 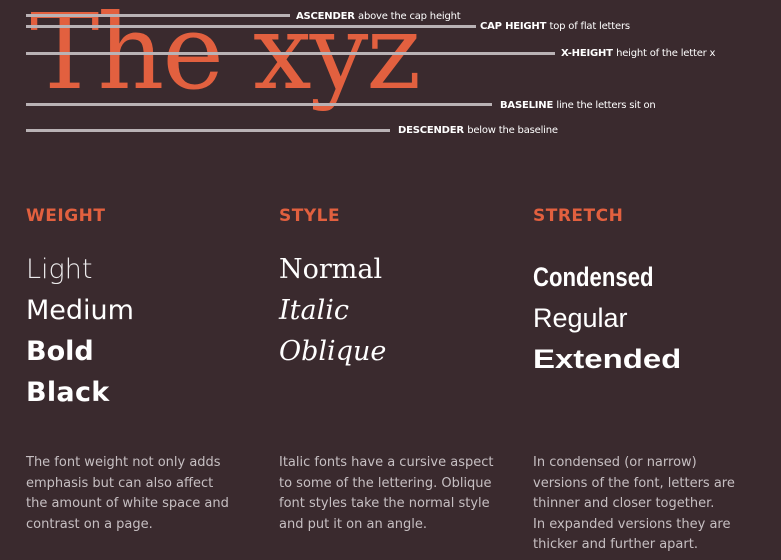 I want to click on ascender-line, so click(x=158, y=15).